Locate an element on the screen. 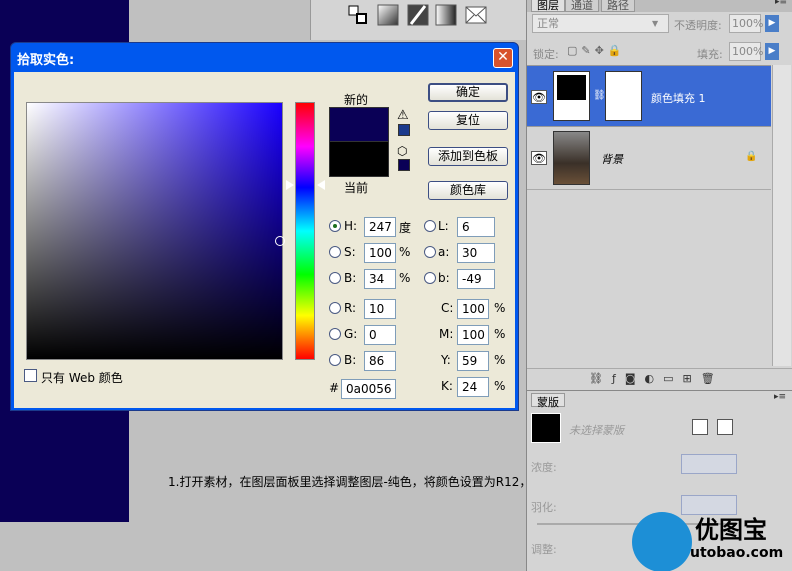 This screenshot has height=571, width=792. brightness-label: B: is located at coordinates (350, 278).